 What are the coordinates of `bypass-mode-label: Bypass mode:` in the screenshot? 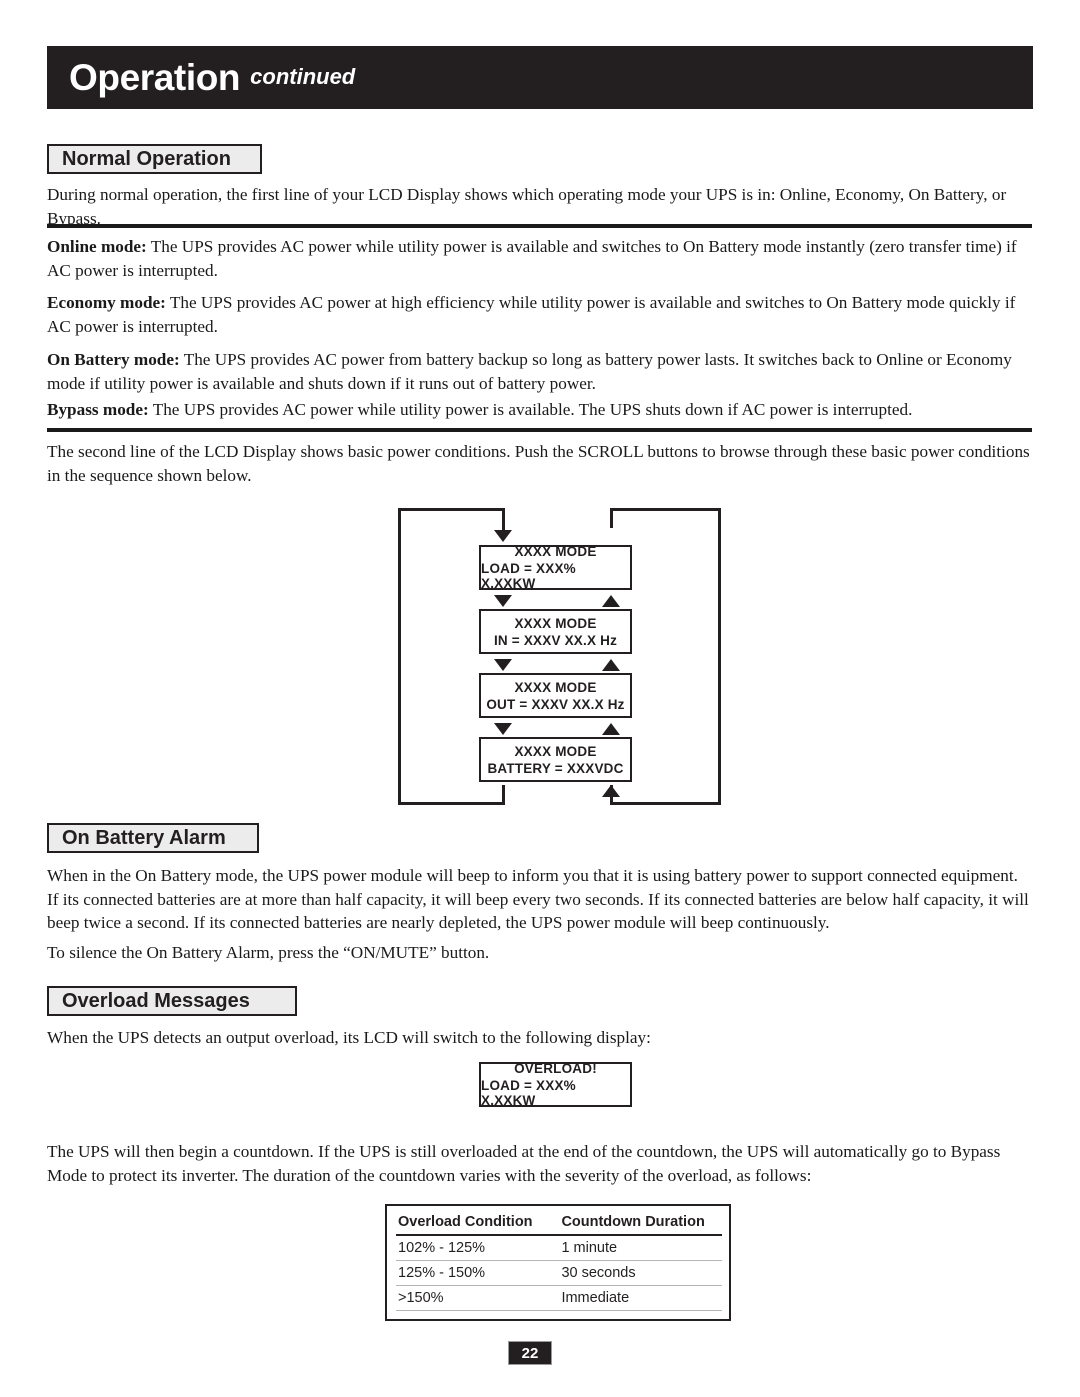 It's located at (98, 409).